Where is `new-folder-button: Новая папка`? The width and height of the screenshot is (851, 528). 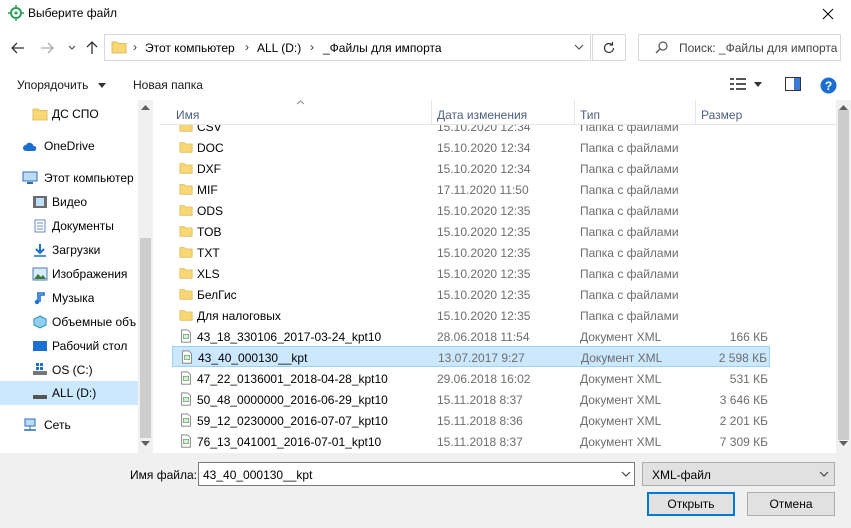 new-folder-button: Новая папка is located at coordinates (168, 85).